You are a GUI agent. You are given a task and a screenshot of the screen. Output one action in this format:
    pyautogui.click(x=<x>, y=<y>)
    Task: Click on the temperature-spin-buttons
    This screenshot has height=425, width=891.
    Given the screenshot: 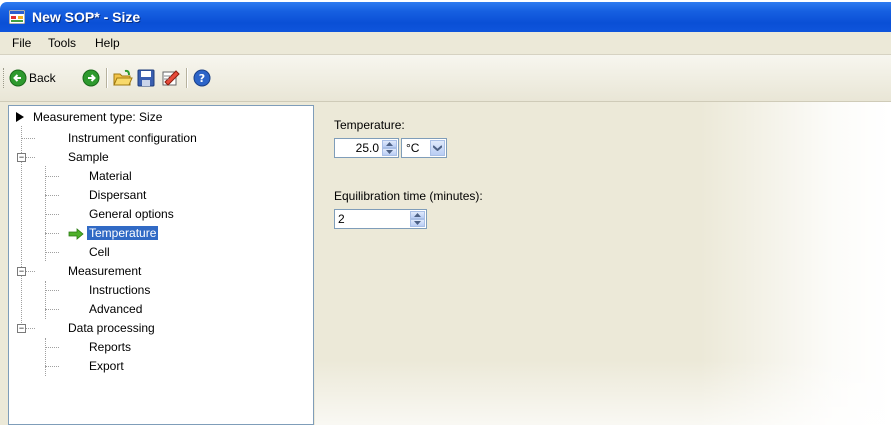 What is the action you would take?
    pyautogui.click(x=389, y=148)
    